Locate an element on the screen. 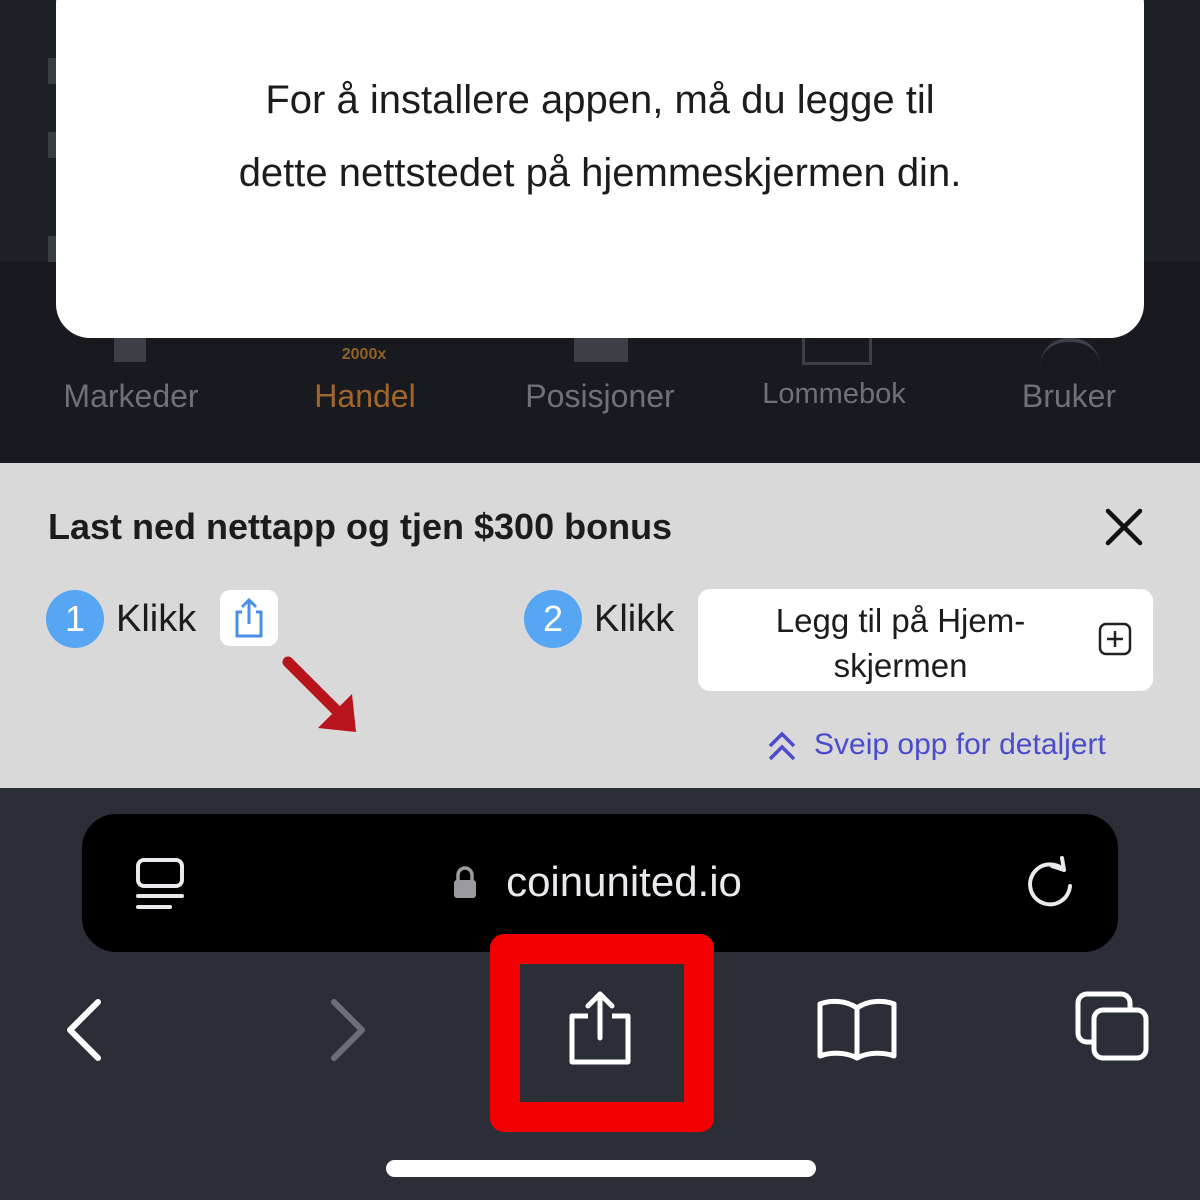 Image resolution: width=1200 pixels, height=1200 pixels. add-square-icon is located at coordinates (1115, 639).